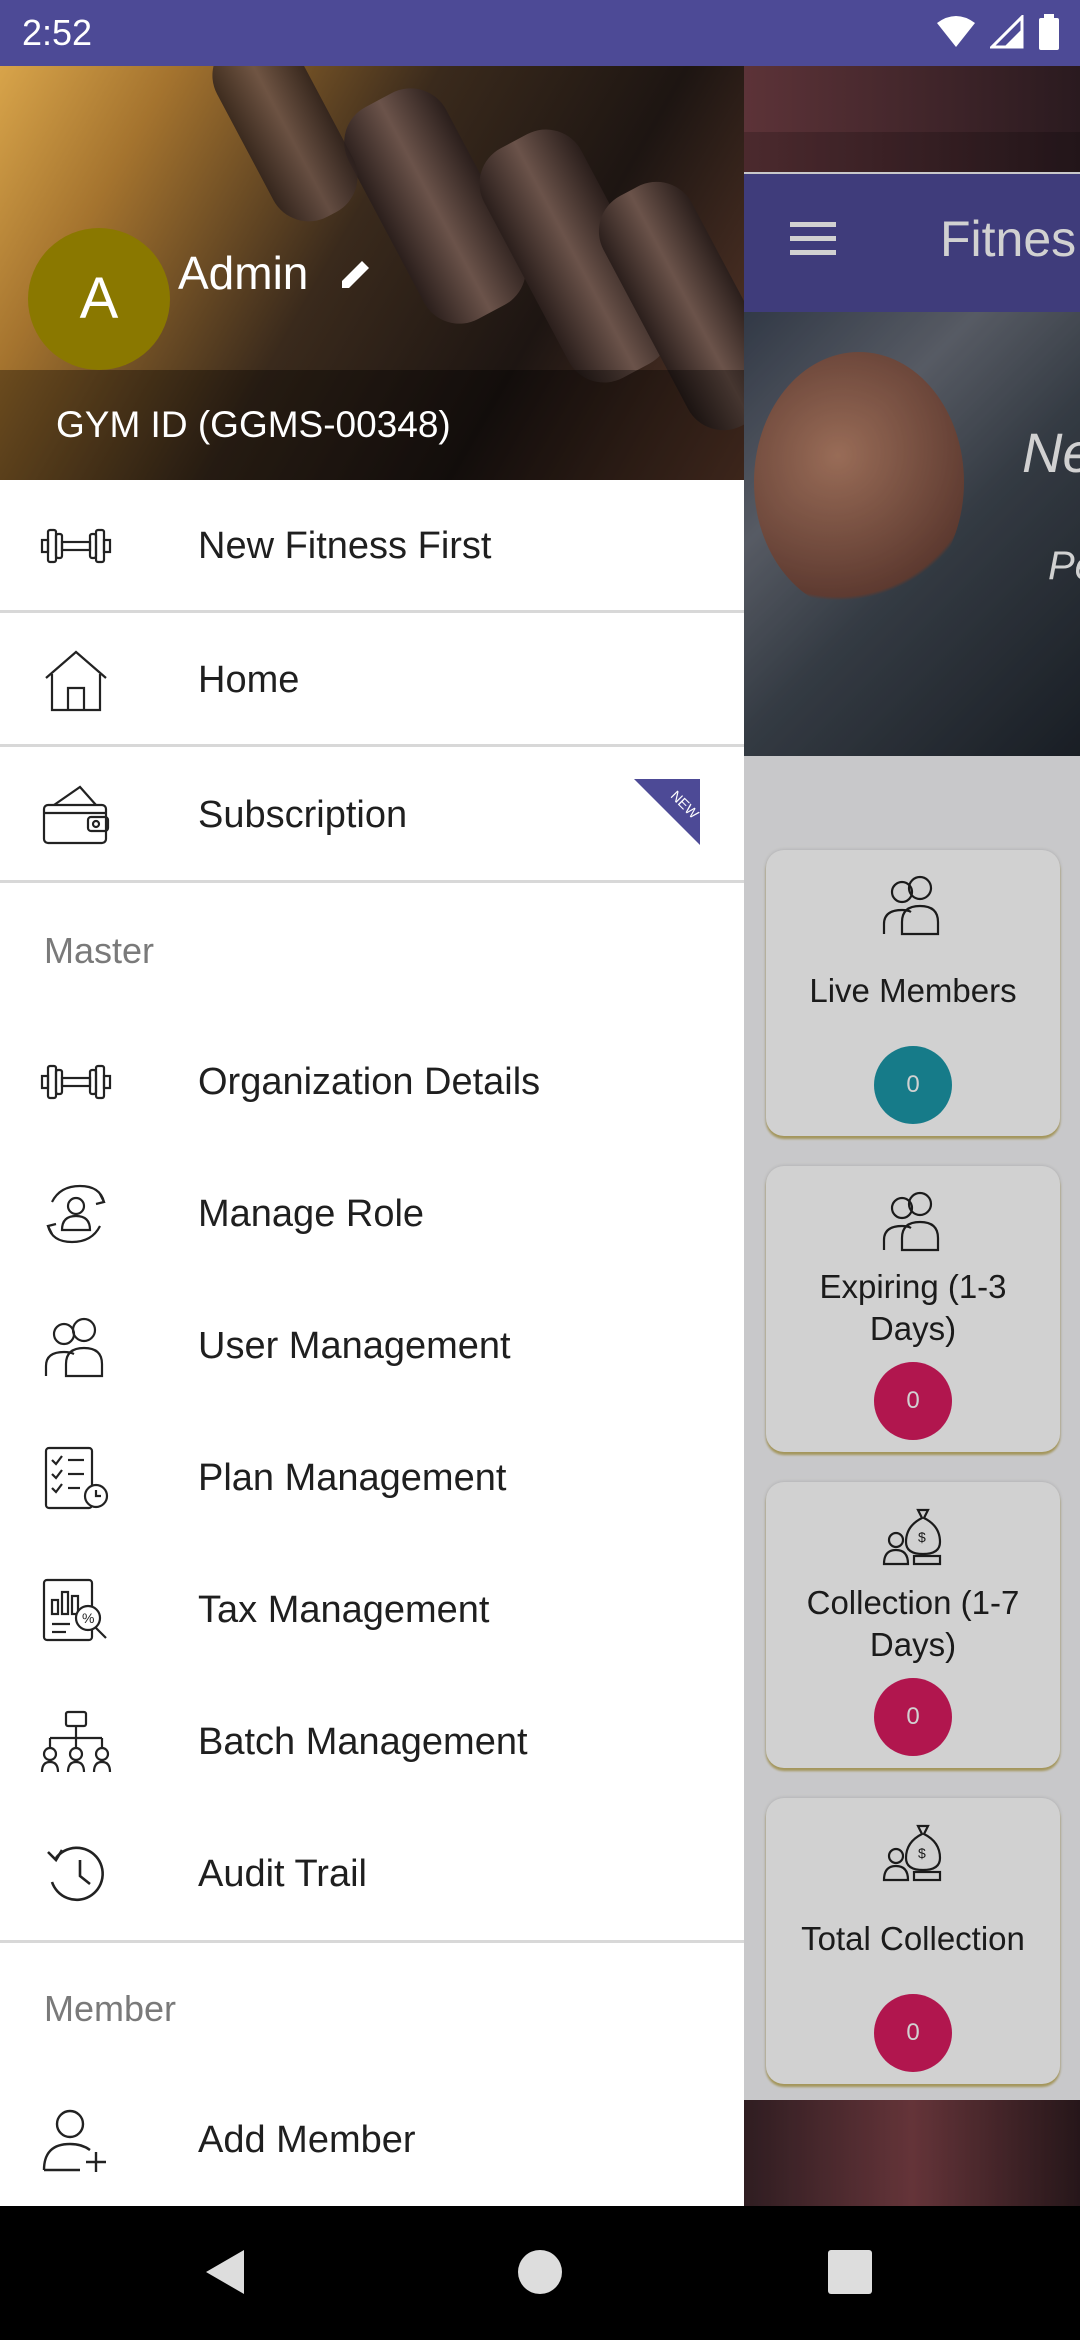 This screenshot has height=2340, width=1080. I want to click on wallet-icon, so click(76, 815).